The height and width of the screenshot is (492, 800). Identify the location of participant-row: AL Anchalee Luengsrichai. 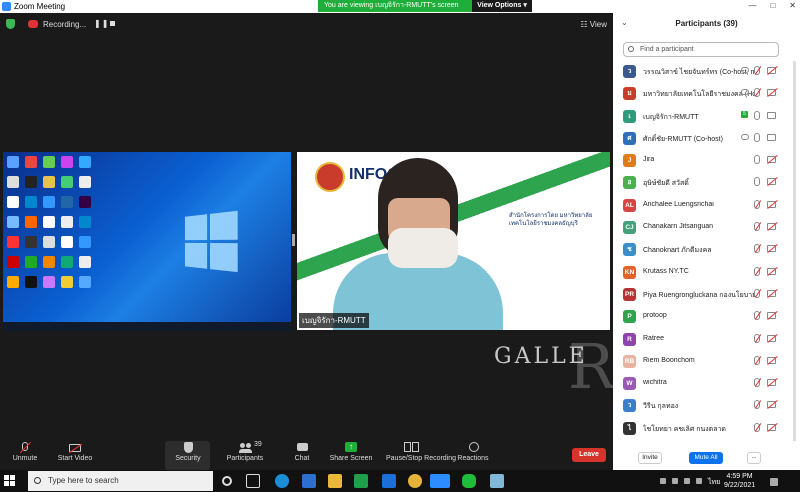
(706, 207).